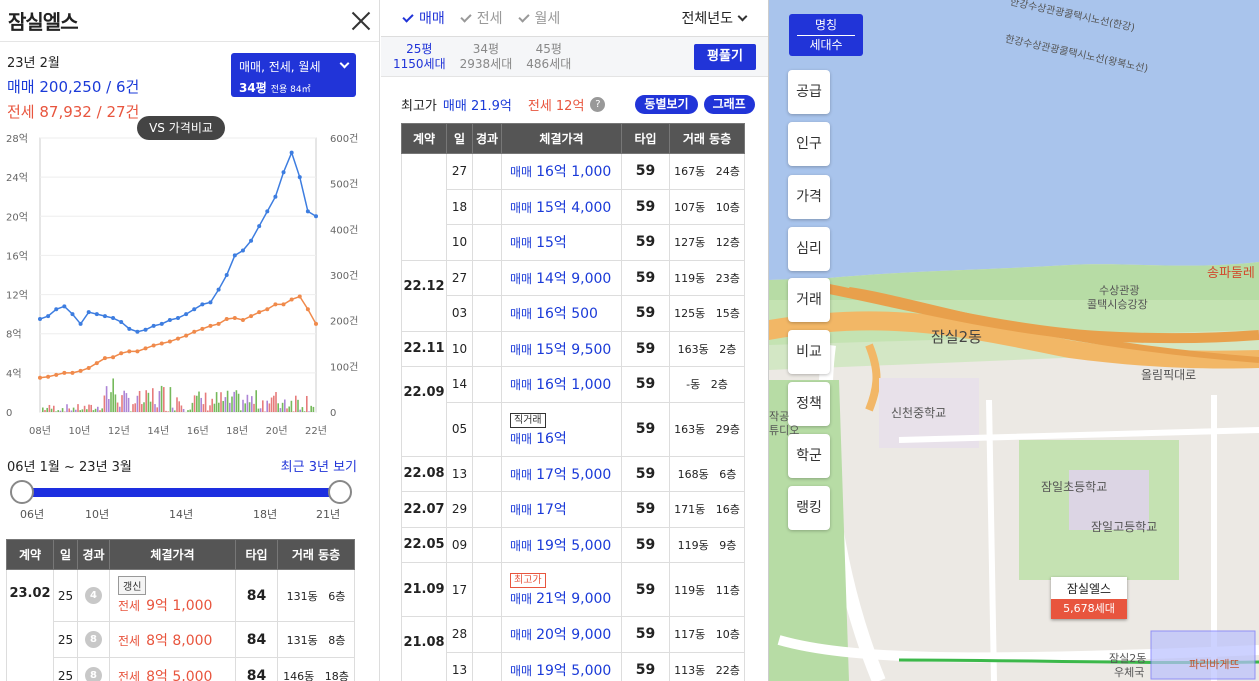 This screenshot has width=1259, height=681. What do you see at coordinates (316, 595) in the screenshot?
I see `dong-floor: 131동 6층` at bounding box center [316, 595].